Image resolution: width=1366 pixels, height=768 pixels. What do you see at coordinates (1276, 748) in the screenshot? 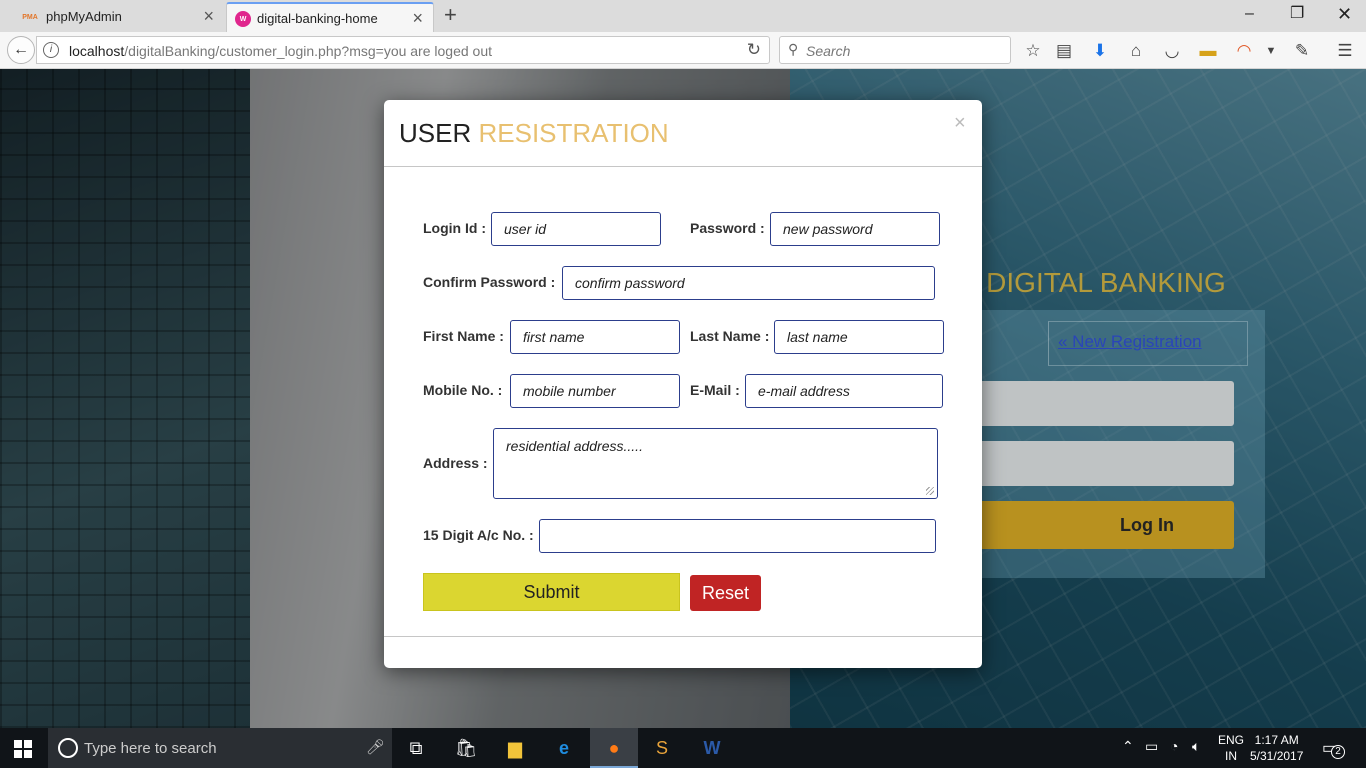
I see `clock: 1:17 AM 5/31/2017` at bounding box center [1276, 748].